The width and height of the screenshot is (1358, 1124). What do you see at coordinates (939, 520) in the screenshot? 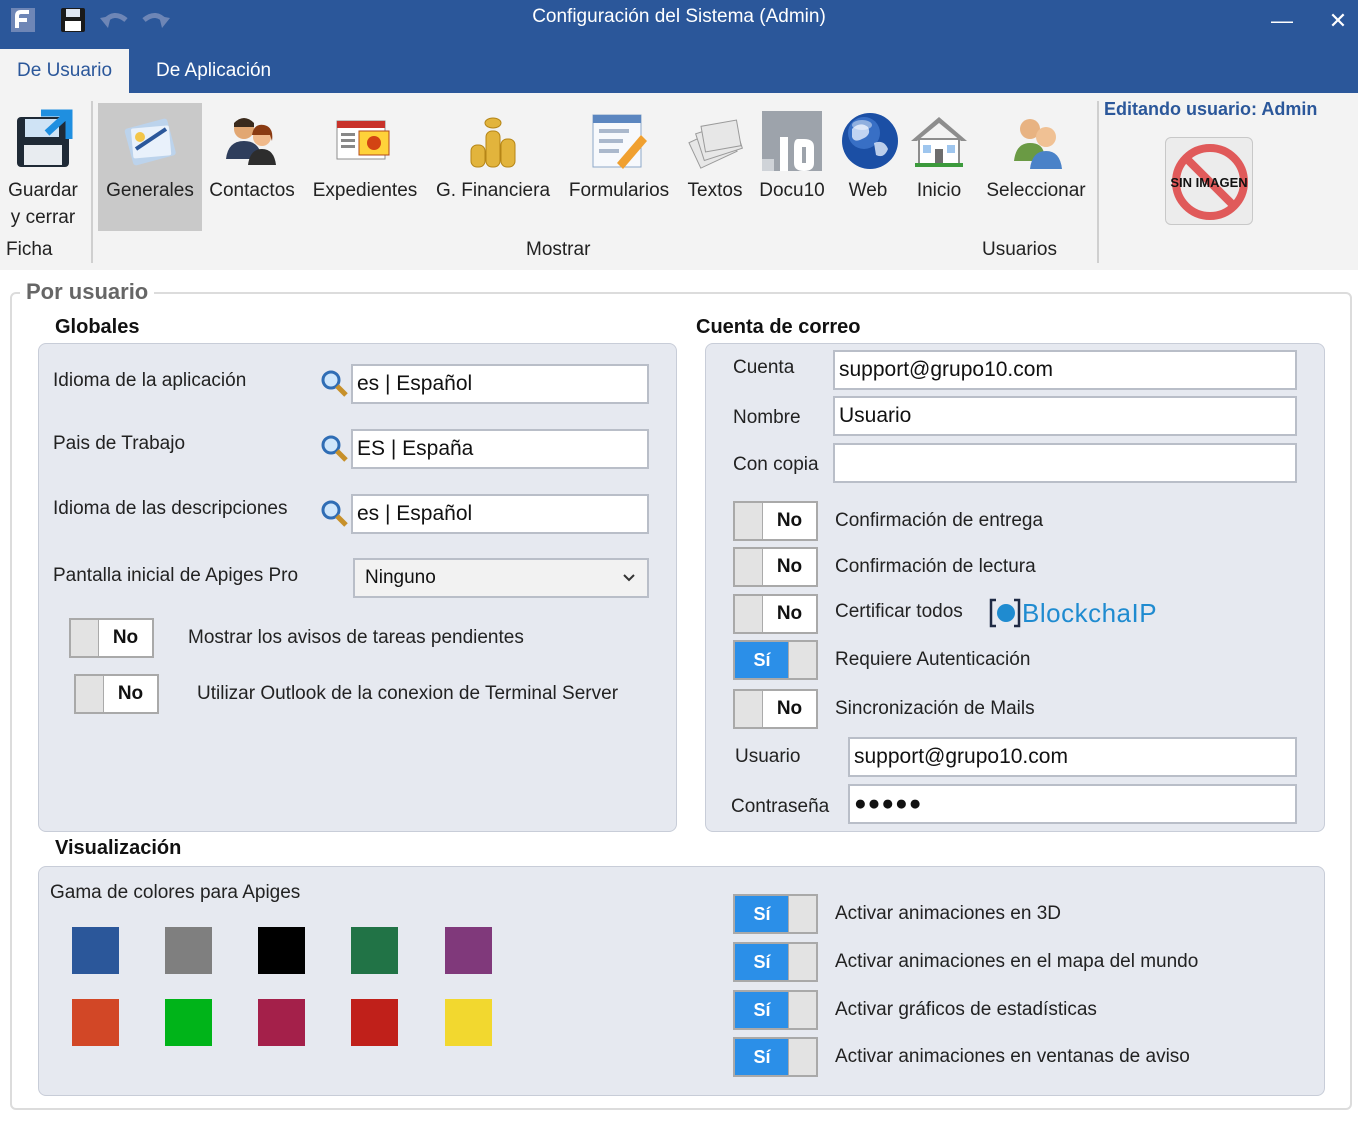
I see `confirmacion-entrega-label: Confirmación de entrega` at bounding box center [939, 520].